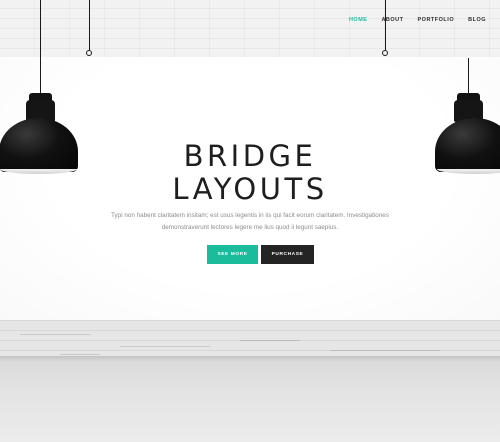  Describe the element at coordinates (250, 156) in the screenshot. I see `hero-title-line-1: BRIDGE` at that location.